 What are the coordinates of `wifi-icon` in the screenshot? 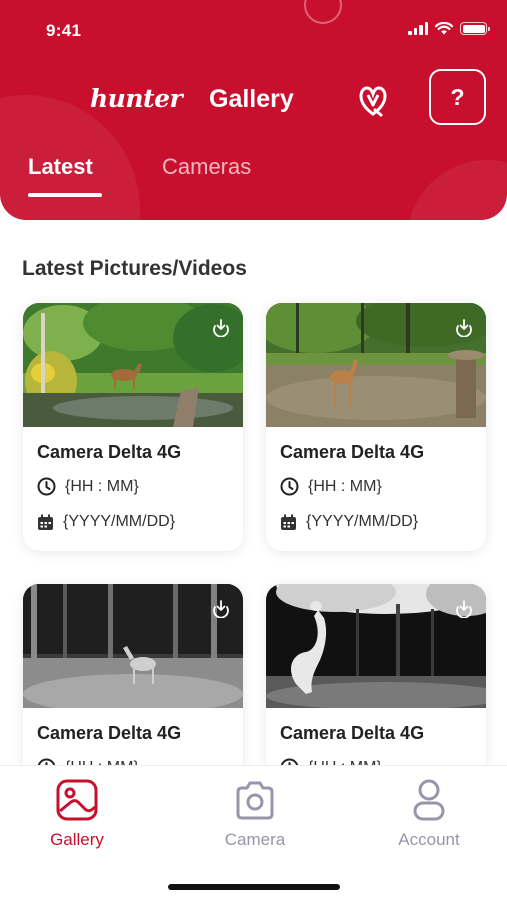 It's located at (444, 28).